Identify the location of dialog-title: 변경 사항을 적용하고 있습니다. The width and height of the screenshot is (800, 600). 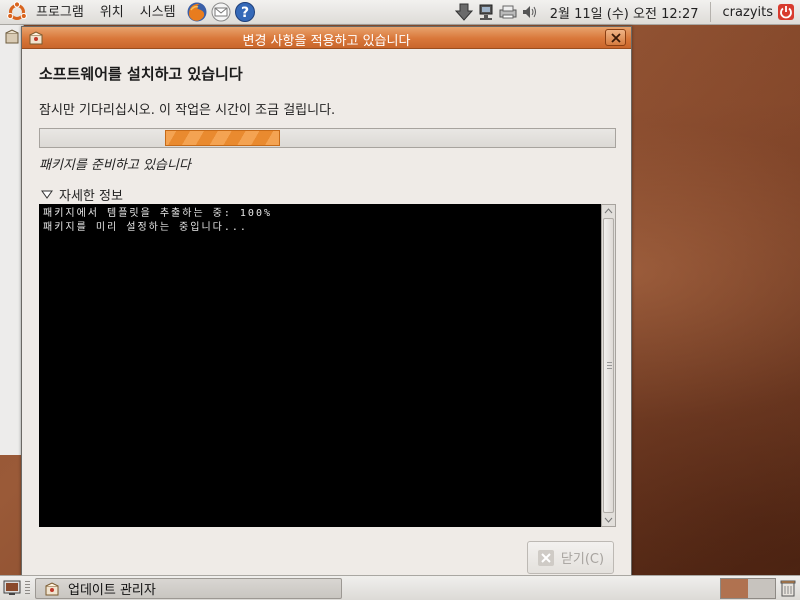
(326, 41).